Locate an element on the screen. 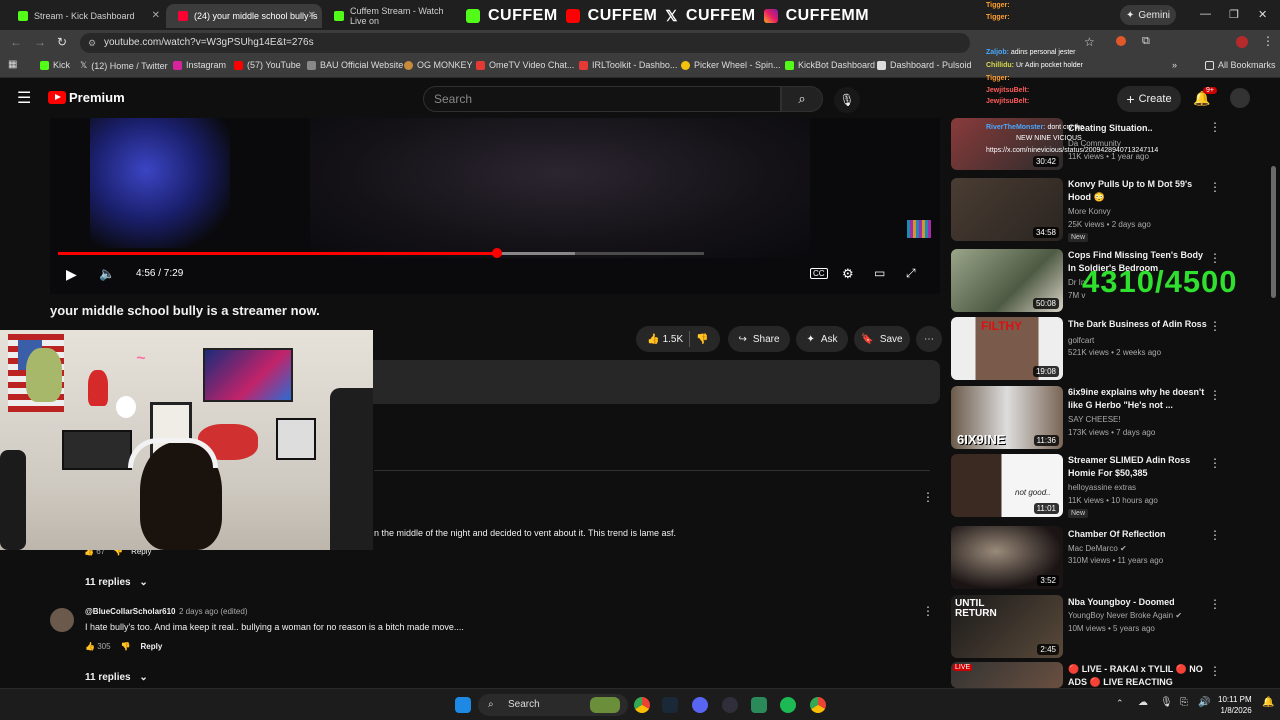  minimize-icon: — is located at coordinates (1205, 14).